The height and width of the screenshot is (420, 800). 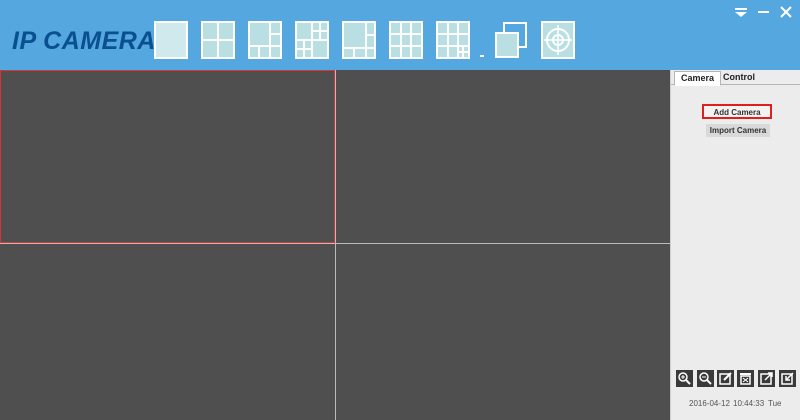 I want to click on edit-camera-button, so click(x=725, y=378).